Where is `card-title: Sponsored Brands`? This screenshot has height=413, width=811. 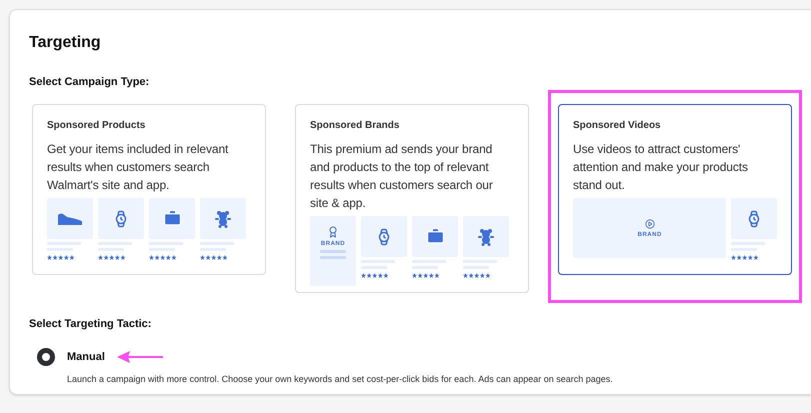
card-title: Sponsored Brands is located at coordinates (355, 125).